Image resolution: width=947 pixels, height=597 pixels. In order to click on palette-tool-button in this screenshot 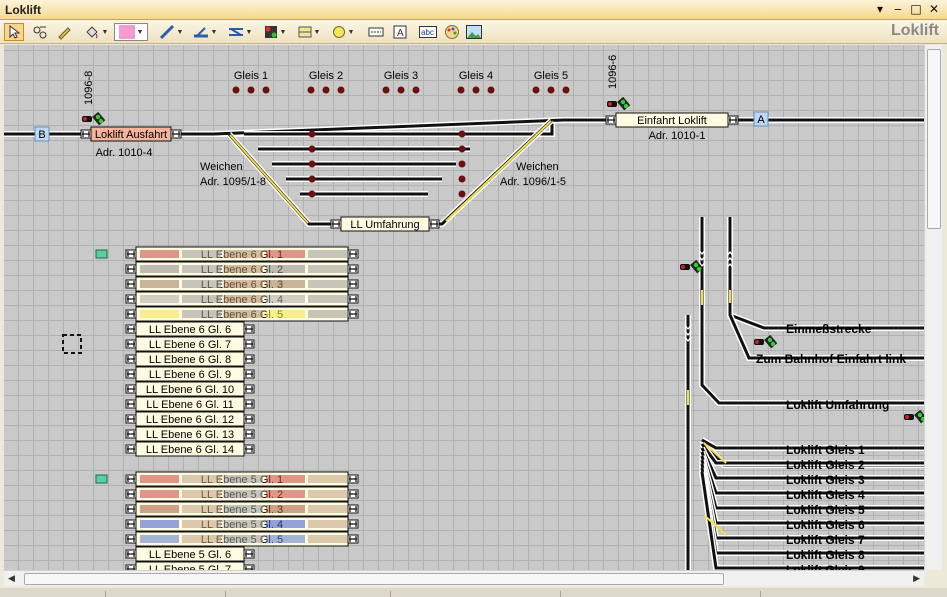, I will do `click(452, 32)`.